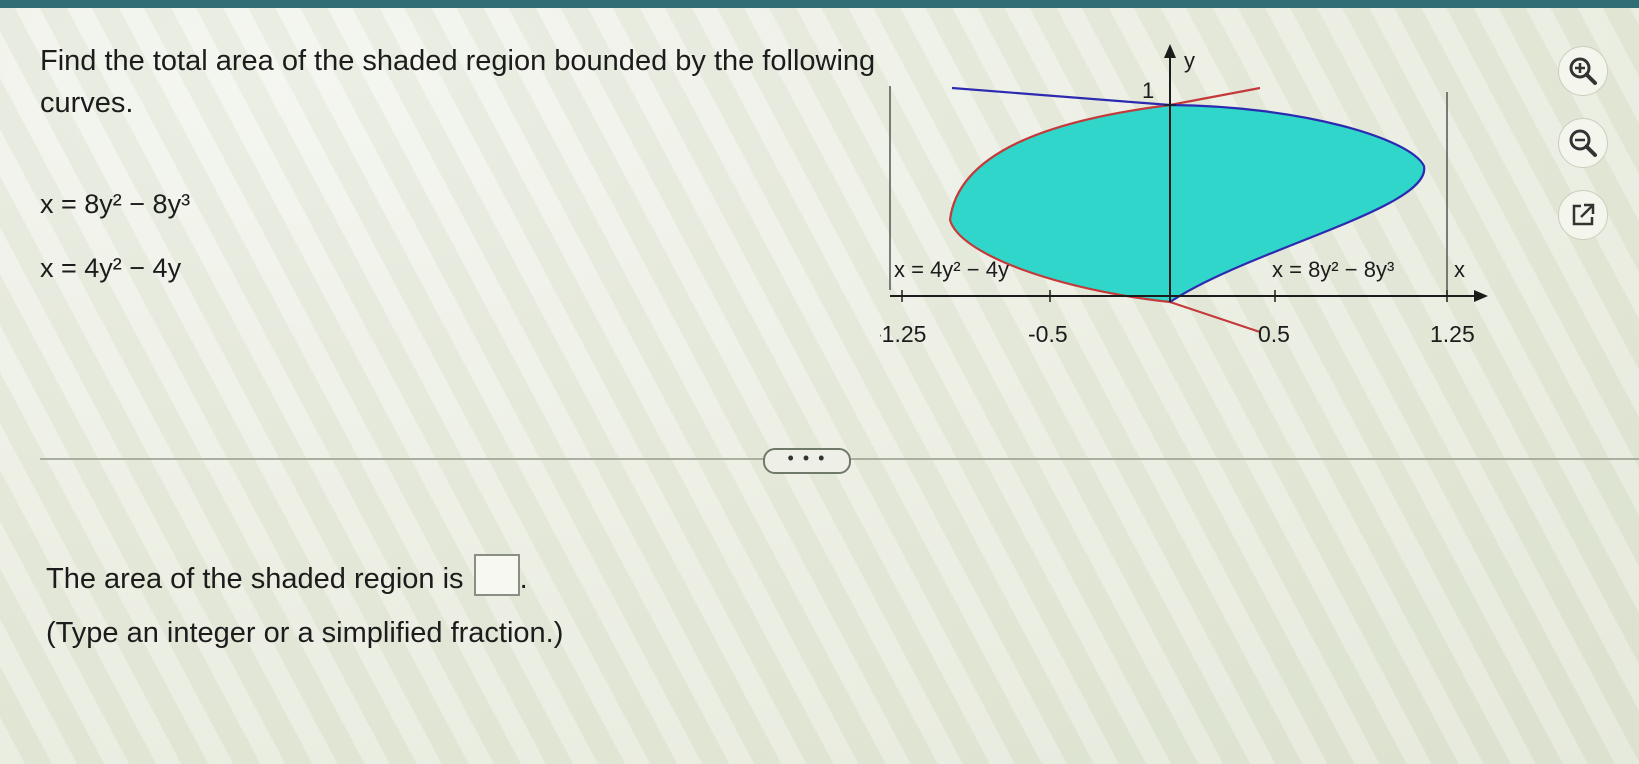  I want to click on top-bar, so click(819, 4).